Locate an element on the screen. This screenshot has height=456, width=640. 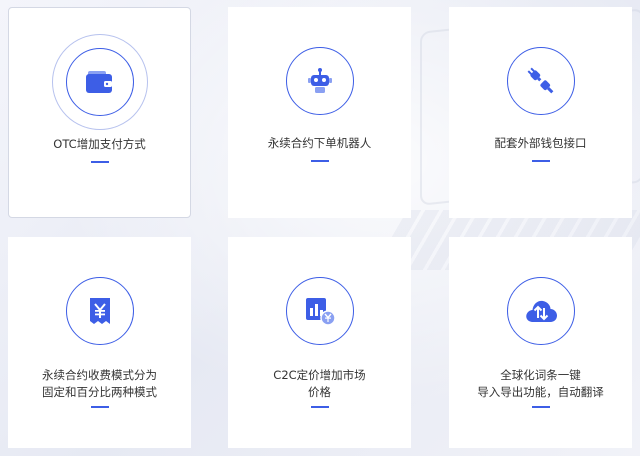
feature-label: OTC增加支付方式 is located at coordinates (99, 144).